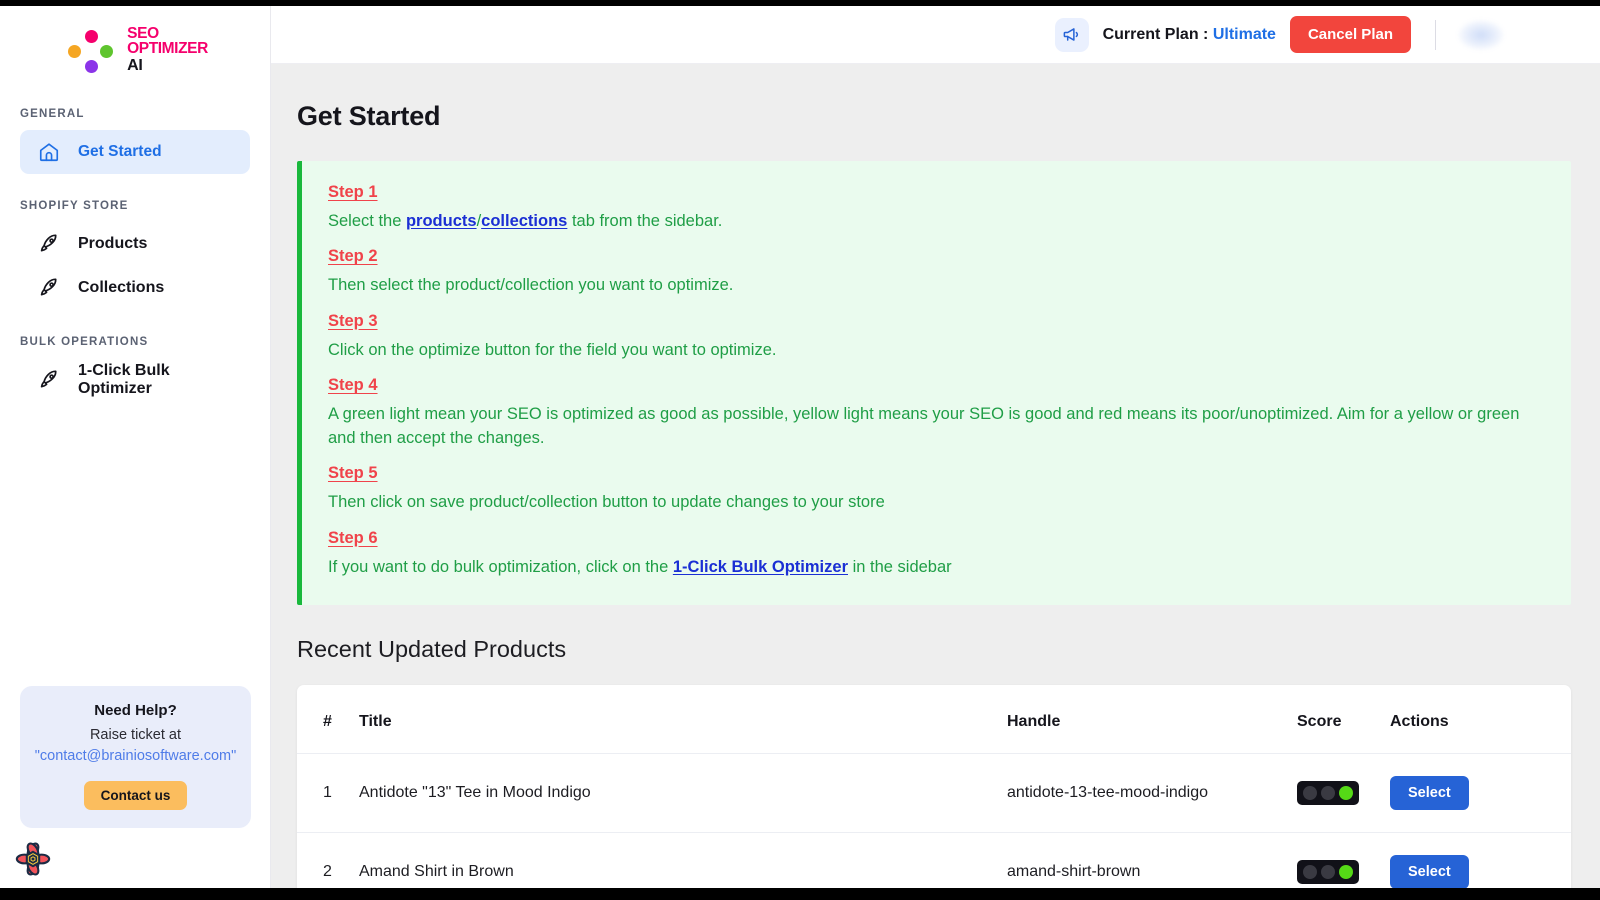 This screenshot has width=1600, height=900. Describe the element at coordinates (49, 152) in the screenshot. I see `home-icon` at that location.